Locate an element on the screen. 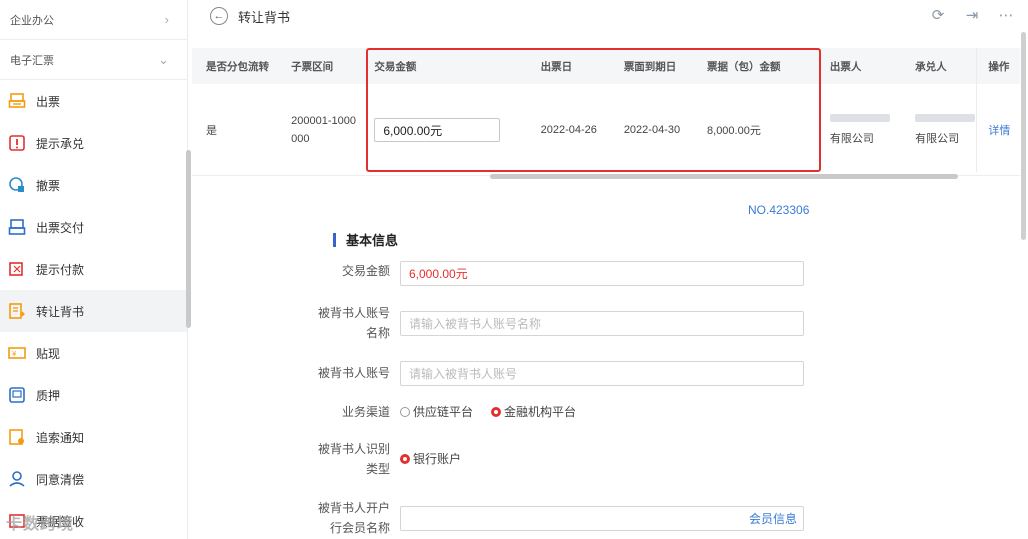  page-title: 转让背书 is located at coordinates (264, 17).